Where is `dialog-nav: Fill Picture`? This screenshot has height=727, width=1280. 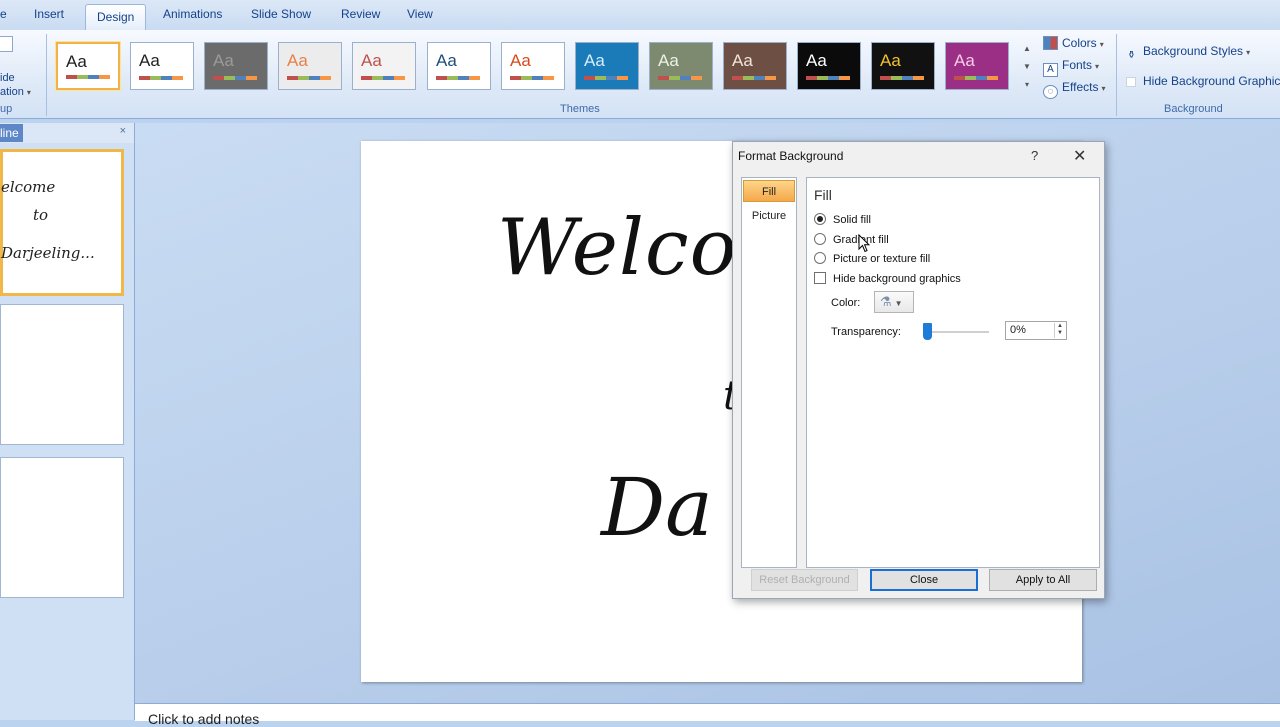
dialog-nav: Fill Picture is located at coordinates (769, 372).